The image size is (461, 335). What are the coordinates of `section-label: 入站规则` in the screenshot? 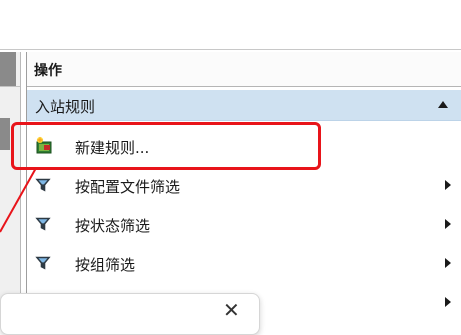 It's located at (65, 107).